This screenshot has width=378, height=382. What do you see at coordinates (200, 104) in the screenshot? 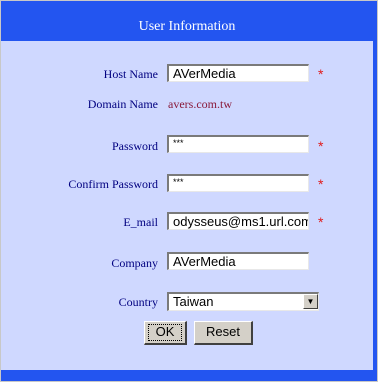
I see `domain-name-value: avers.com.tw` at bounding box center [200, 104].